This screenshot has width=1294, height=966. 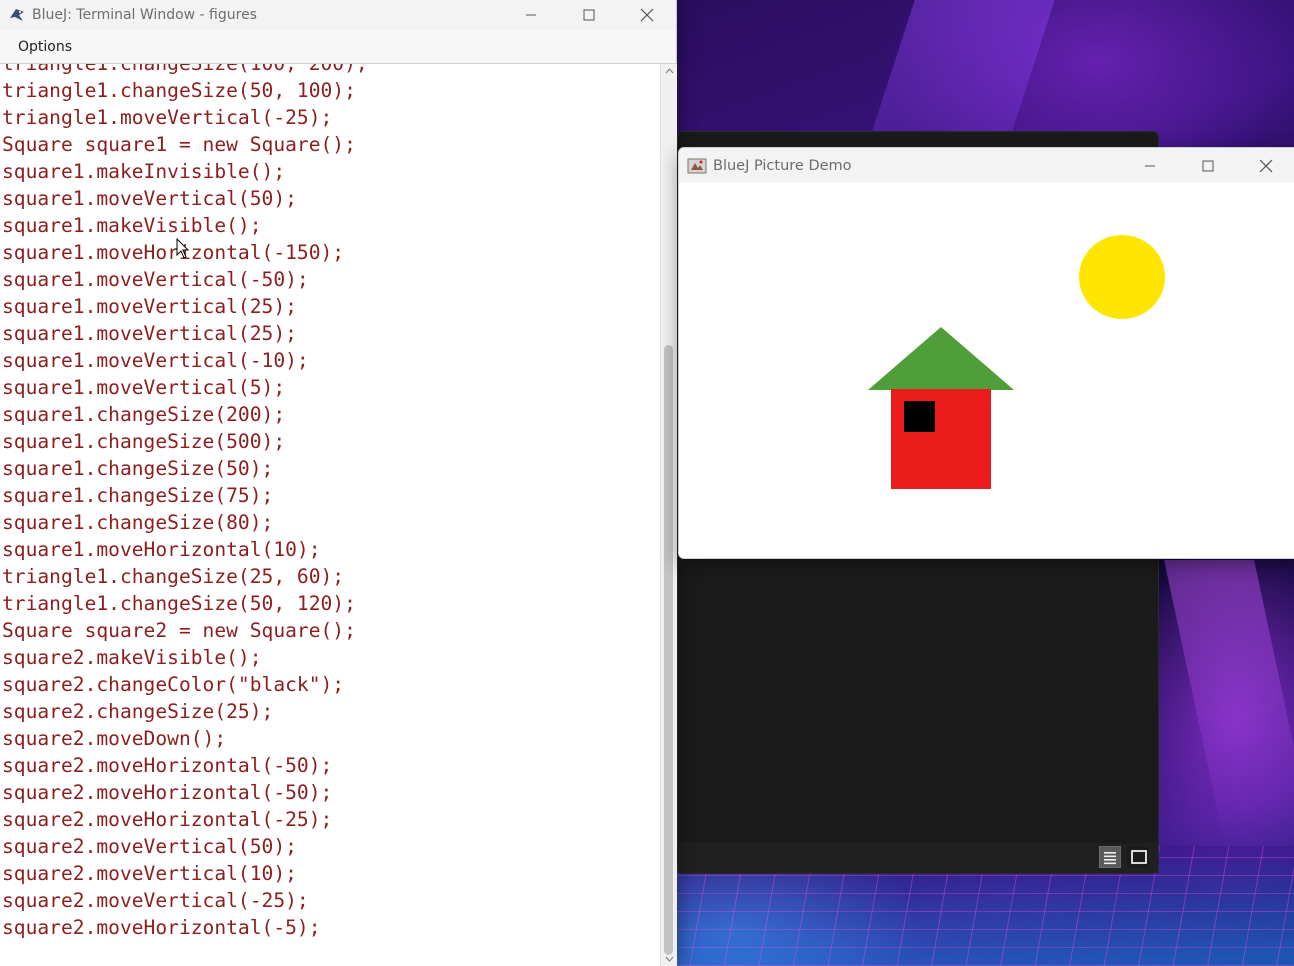 What do you see at coordinates (918, 858) in the screenshot?
I see `background-window-footer` at bounding box center [918, 858].